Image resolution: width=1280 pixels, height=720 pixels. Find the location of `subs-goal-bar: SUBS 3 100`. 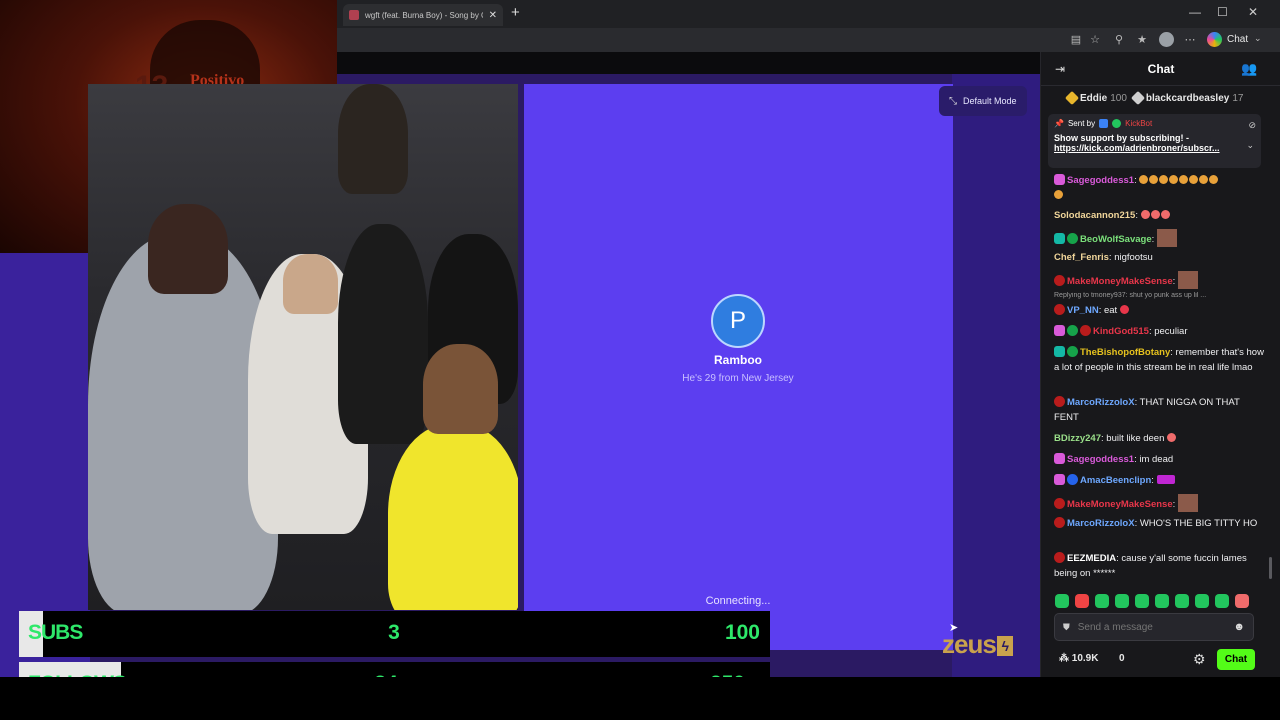

subs-goal-bar: SUBS 3 100 is located at coordinates (394, 634).